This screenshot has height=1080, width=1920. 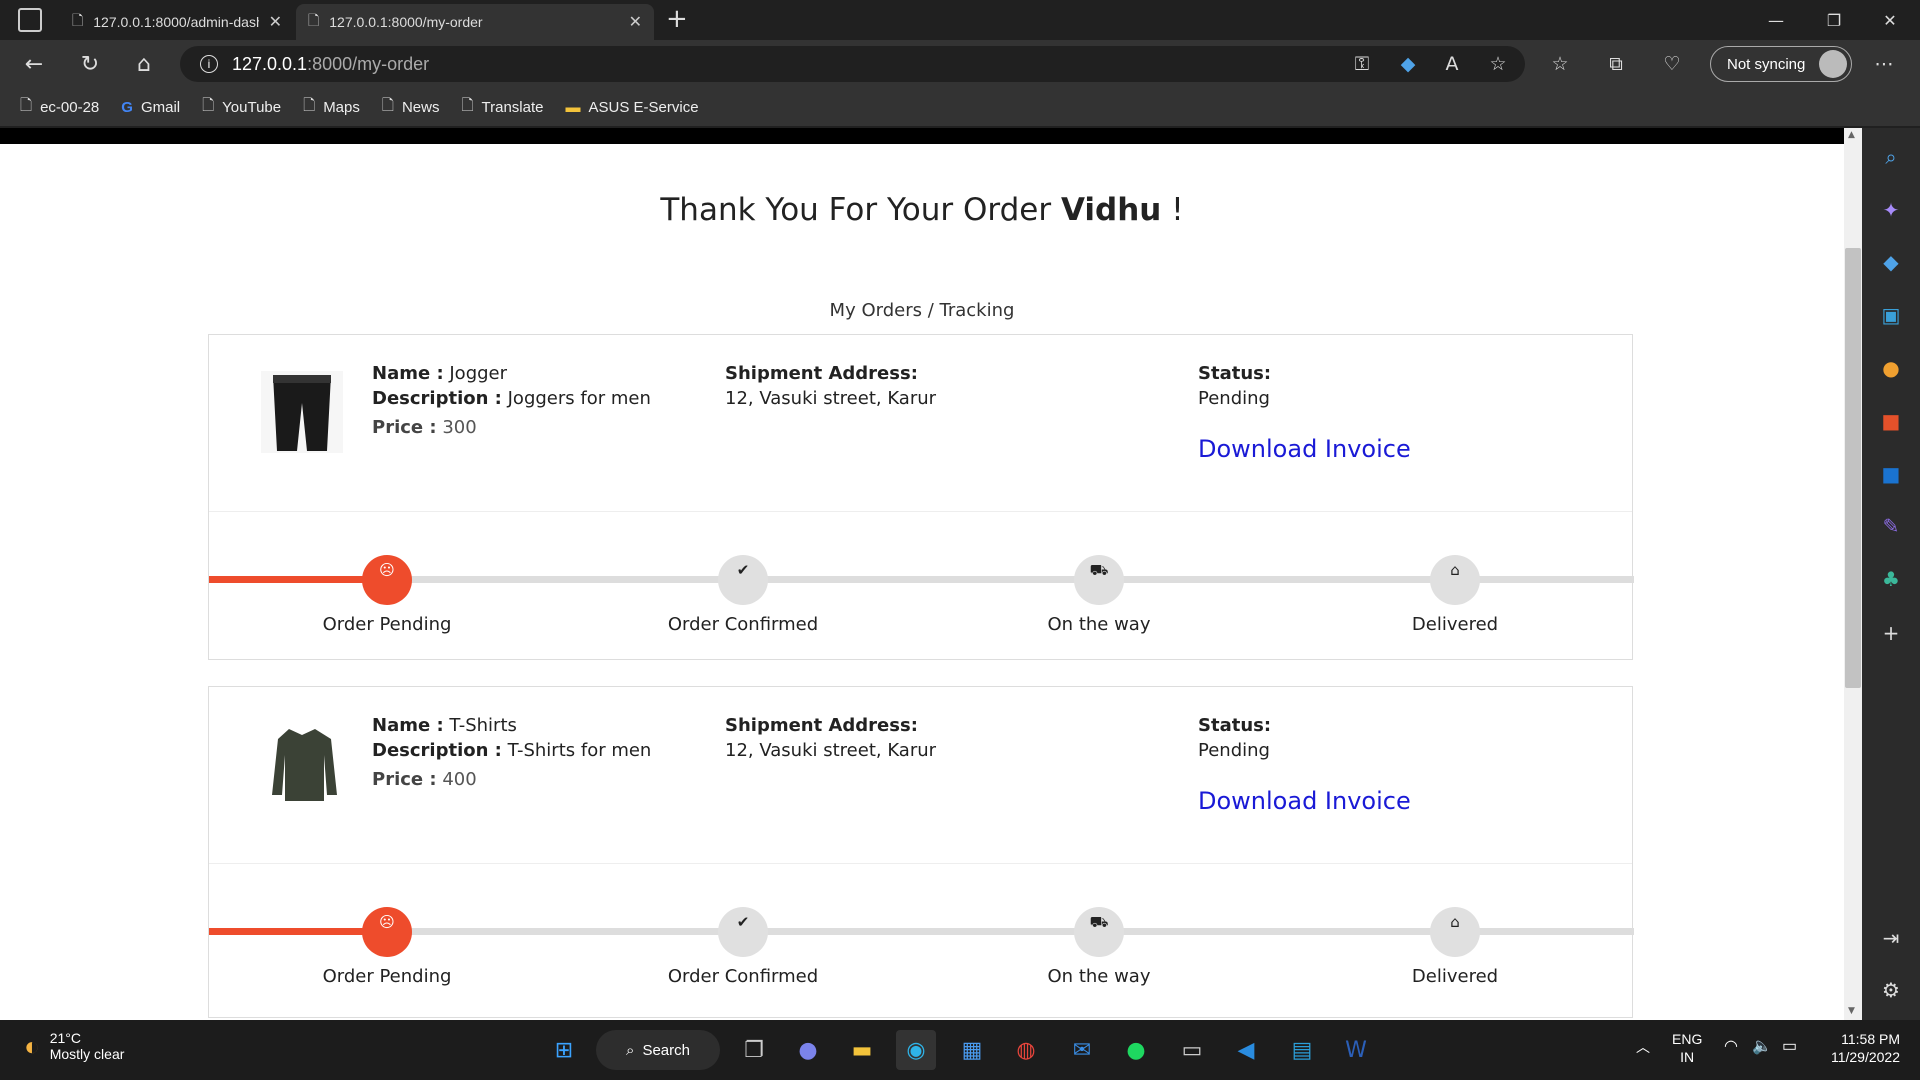 What do you see at coordinates (209, 64) in the screenshot?
I see `info-icon: i` at bounding box center [209, 64].